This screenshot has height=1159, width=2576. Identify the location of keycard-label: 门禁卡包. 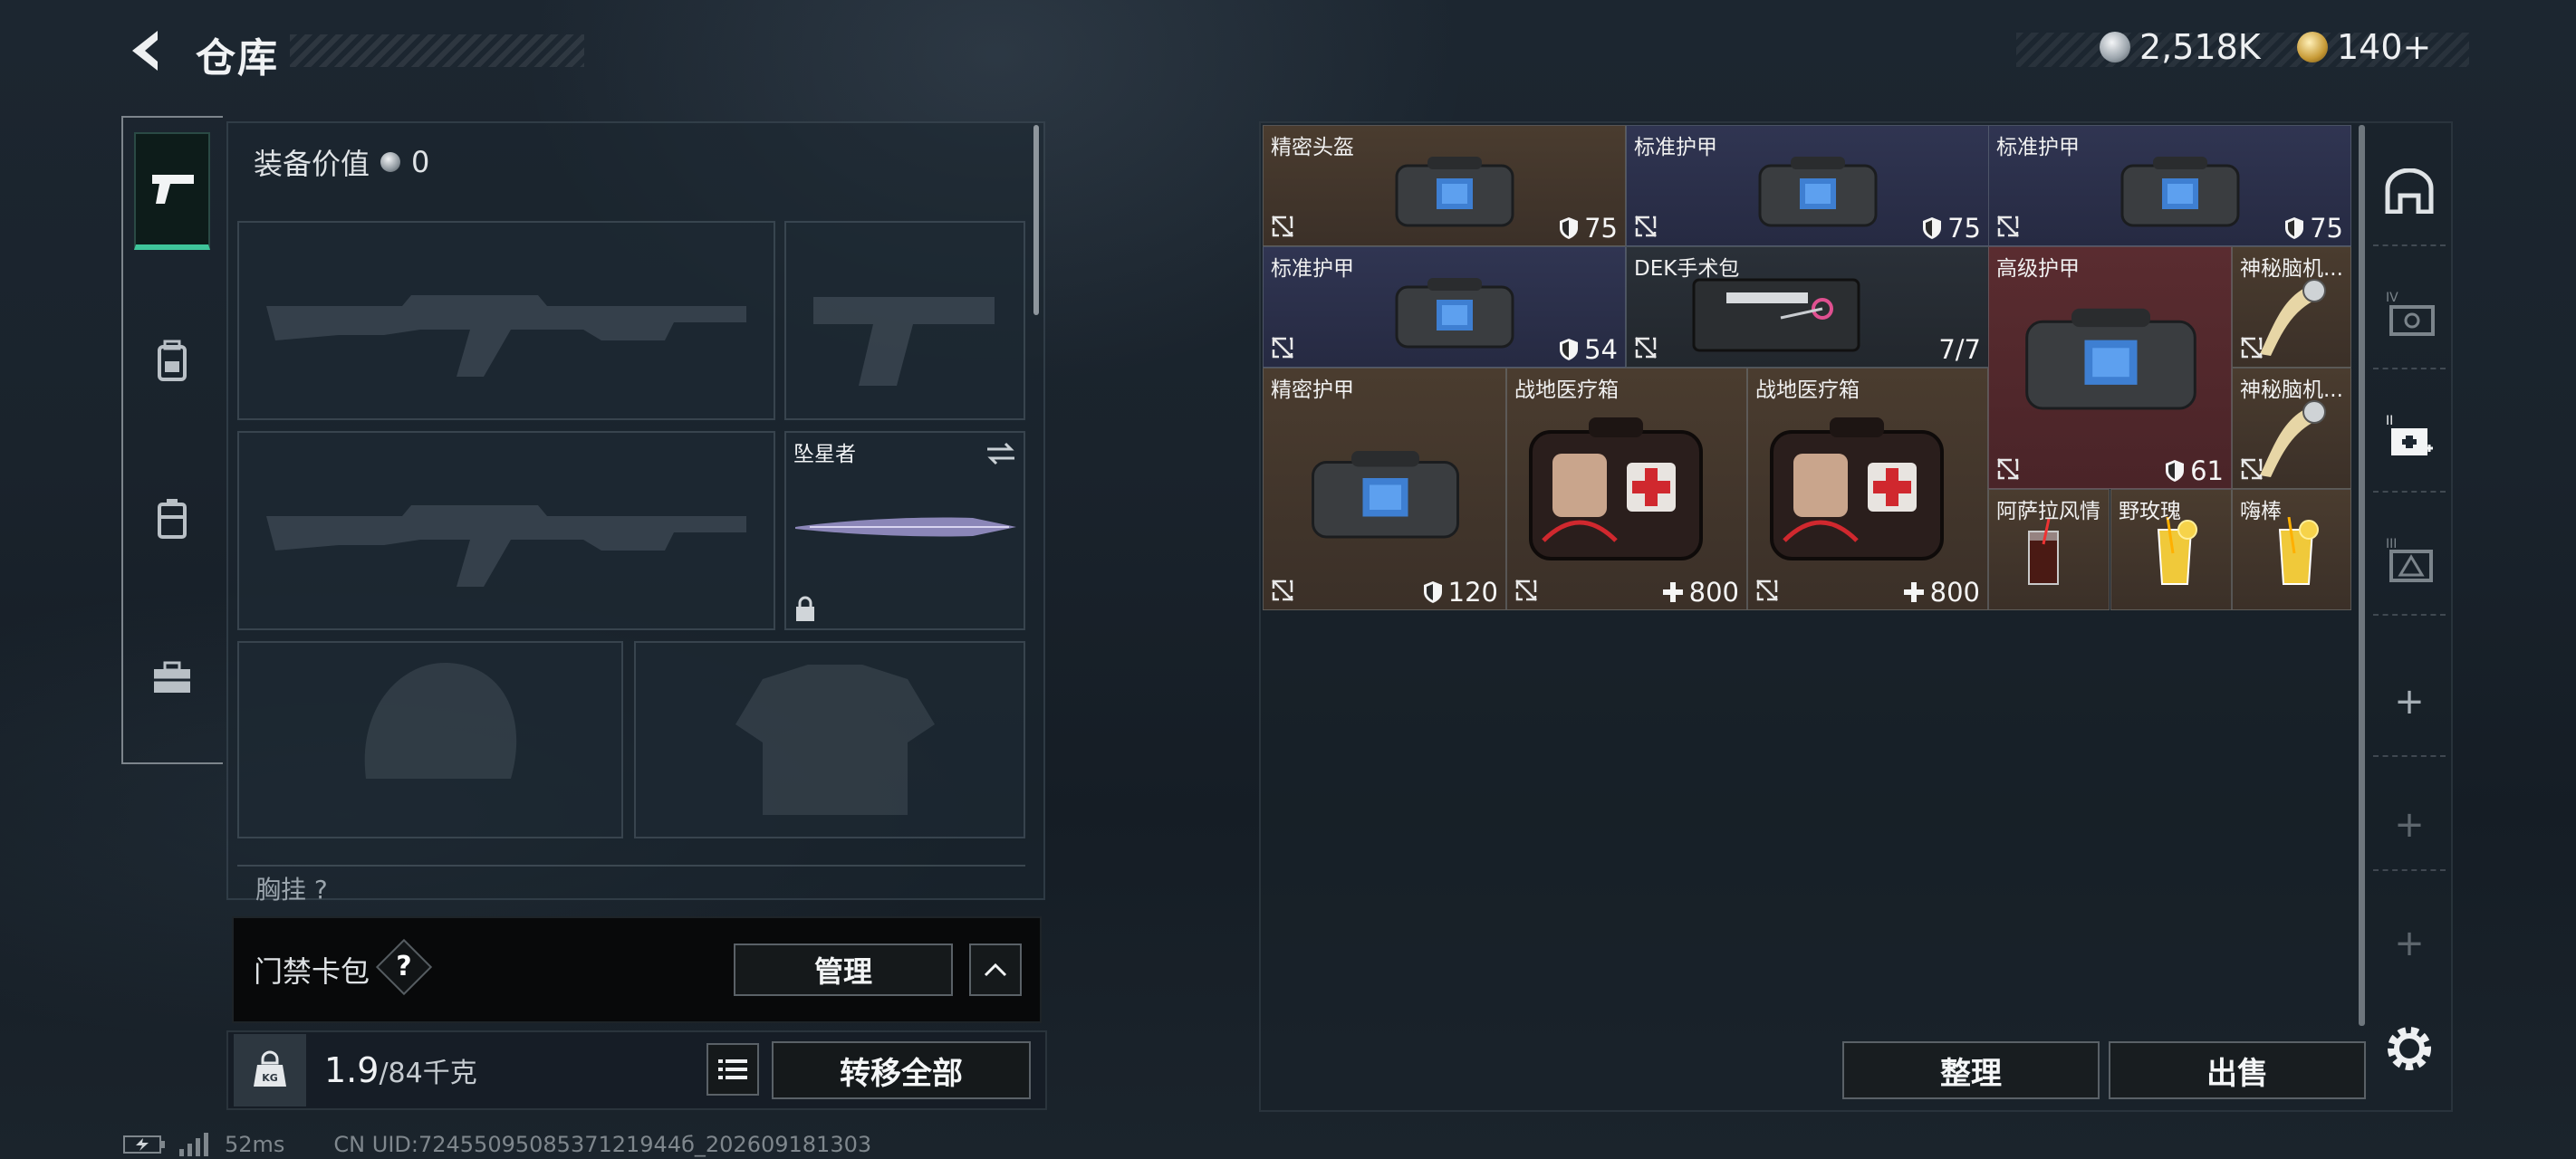
(312, 971).